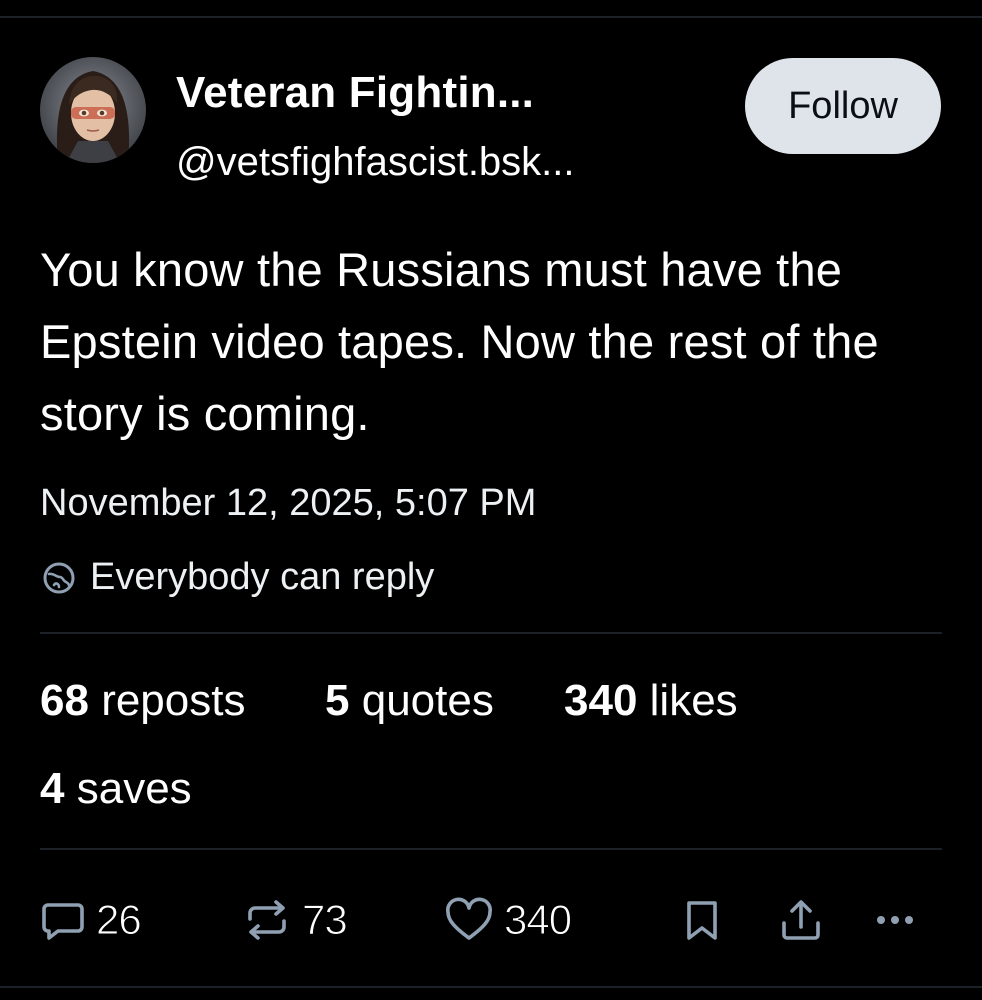  Describe the element at coordinates (173, 700) in the screenshot. I see `stat-reposts-label: reposts` at that location.